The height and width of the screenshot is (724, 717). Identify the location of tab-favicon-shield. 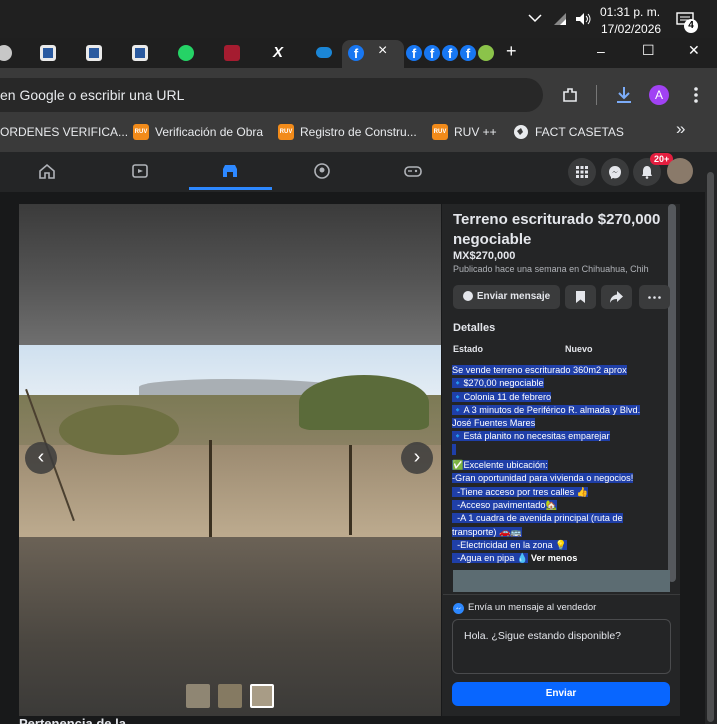
(232, 53).